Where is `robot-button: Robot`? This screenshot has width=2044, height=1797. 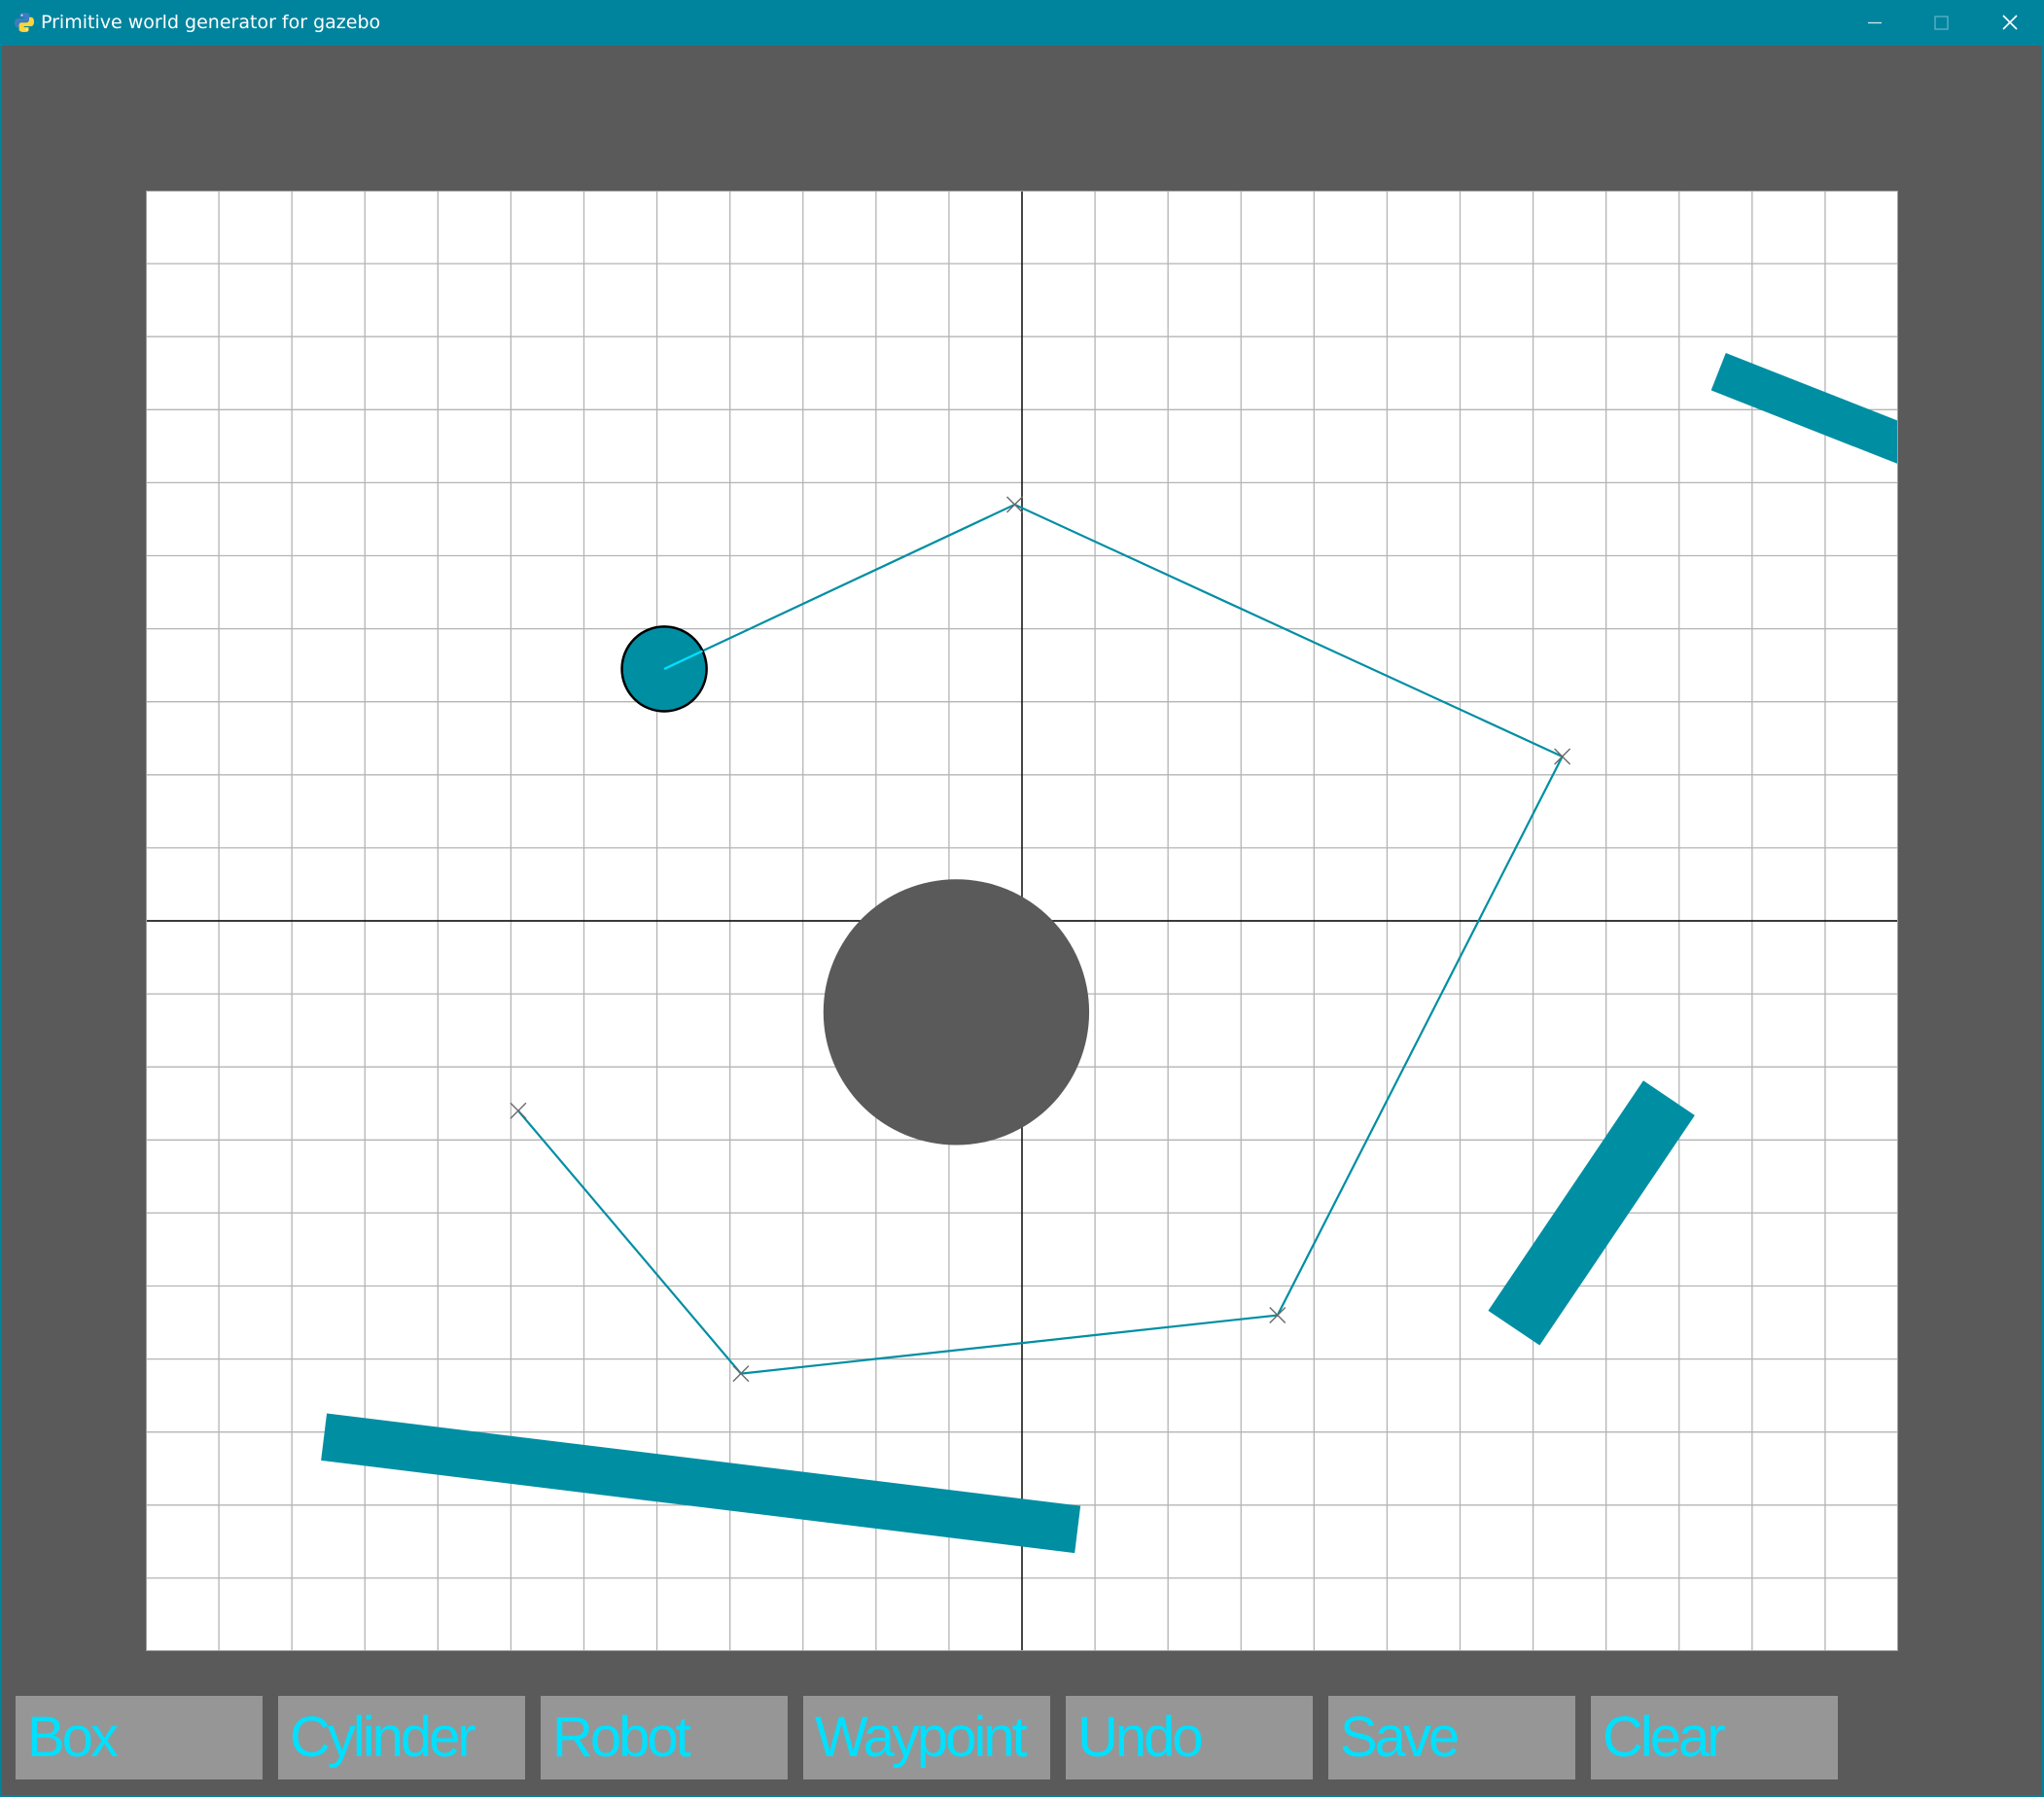
robot-button: Robot is located at coordinates (665, 1738).